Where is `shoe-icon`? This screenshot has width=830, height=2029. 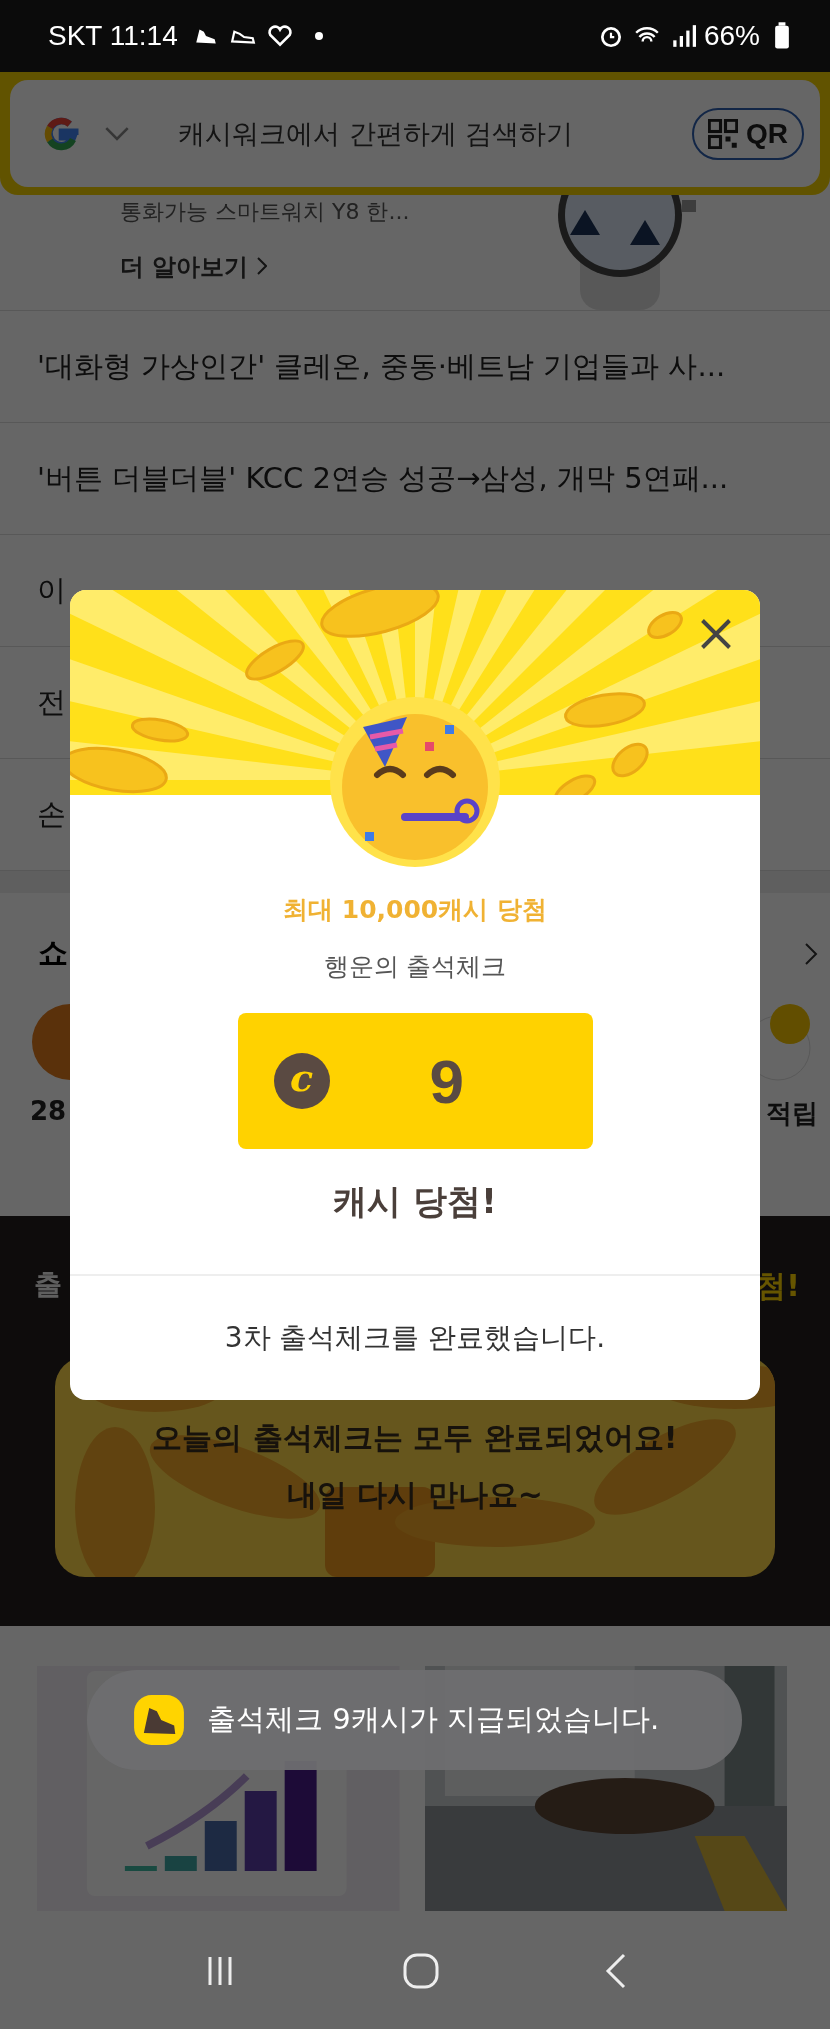
shoe-icon is located at coordinates (159, 1720).